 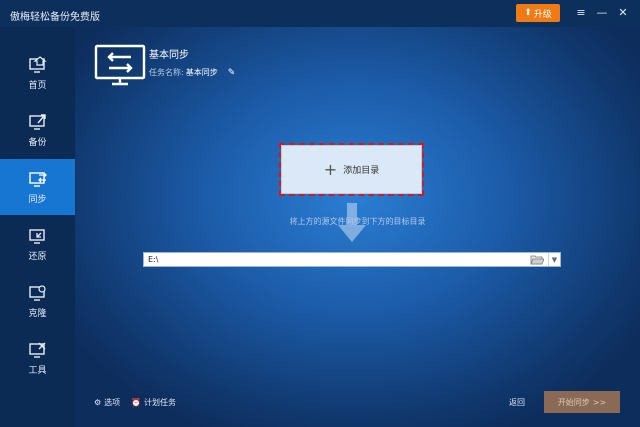 I want to click on start-sync-label: 开始同步, so click(x=573, y=402).